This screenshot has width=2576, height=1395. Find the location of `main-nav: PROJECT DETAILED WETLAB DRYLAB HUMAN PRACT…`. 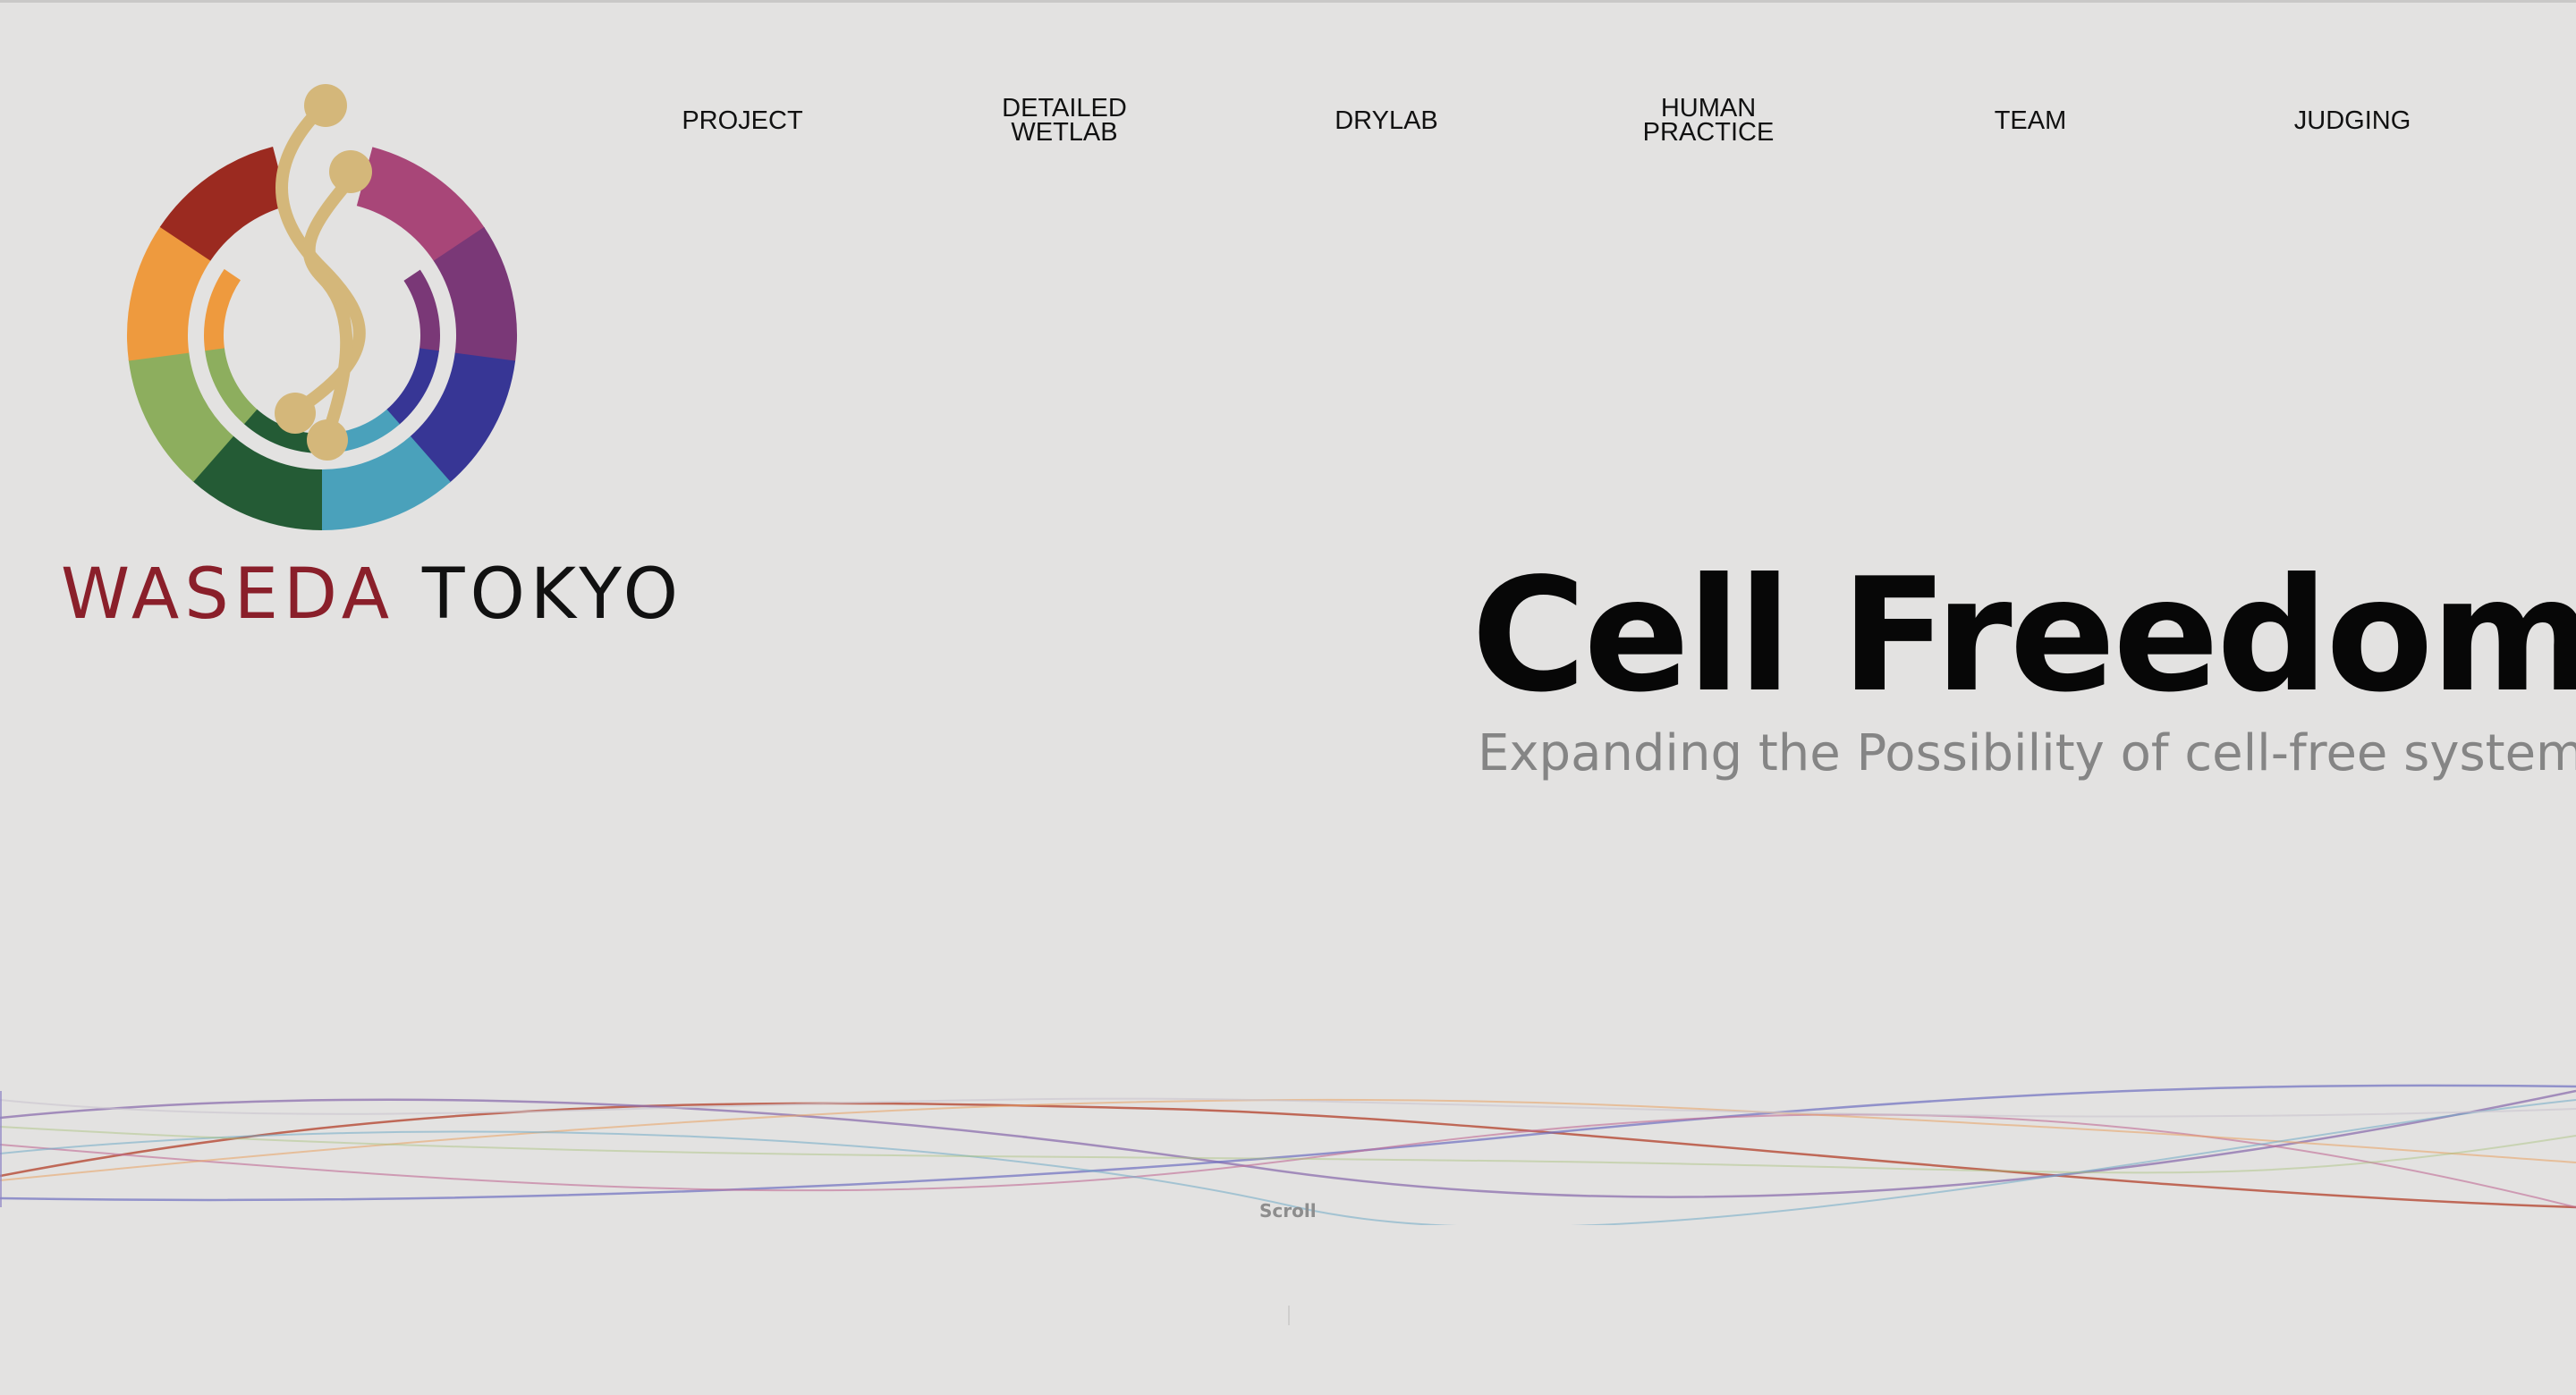

main-nav: PROJECT DETAILED WETLAB DRYLAB HUMAN PRACT… is located at coordinates (1574, 120).